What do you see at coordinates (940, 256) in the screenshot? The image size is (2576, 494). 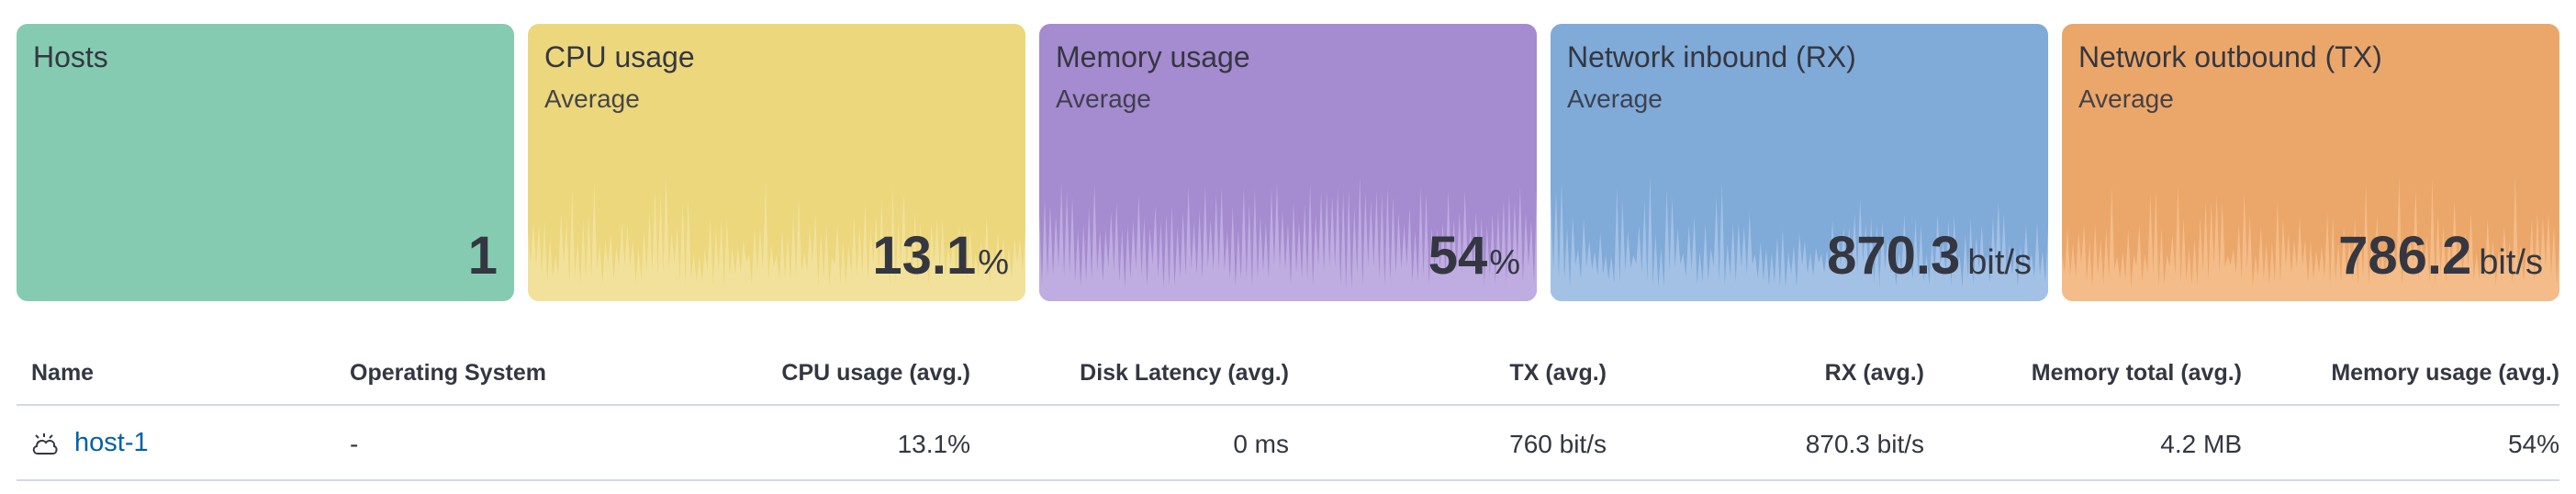 I see `card-value: 13.1%` at bounding box center [940, 256].